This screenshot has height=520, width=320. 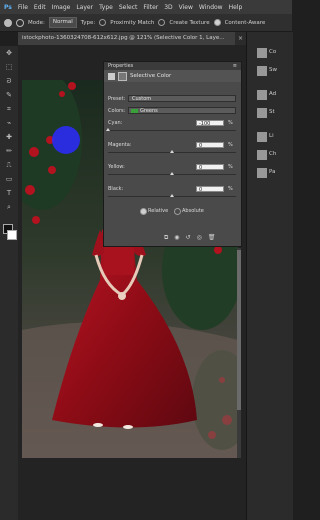 I want to click on magenta-label: Magenta:, so click(x=120, y=145).